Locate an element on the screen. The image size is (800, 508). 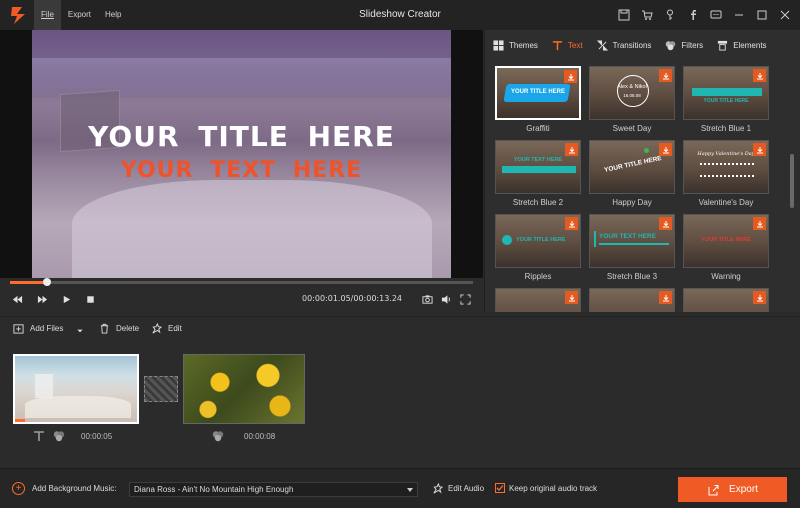
progress-handle is located at coordinates (47, 282).